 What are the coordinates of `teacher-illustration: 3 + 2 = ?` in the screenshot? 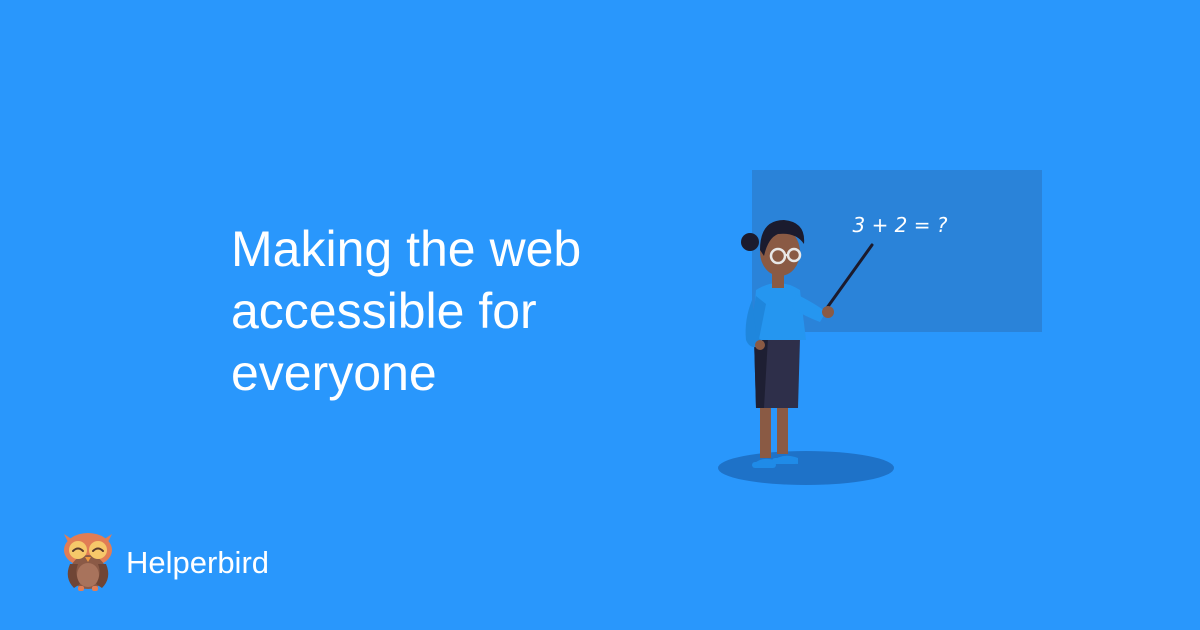 It's located at (880, 327).